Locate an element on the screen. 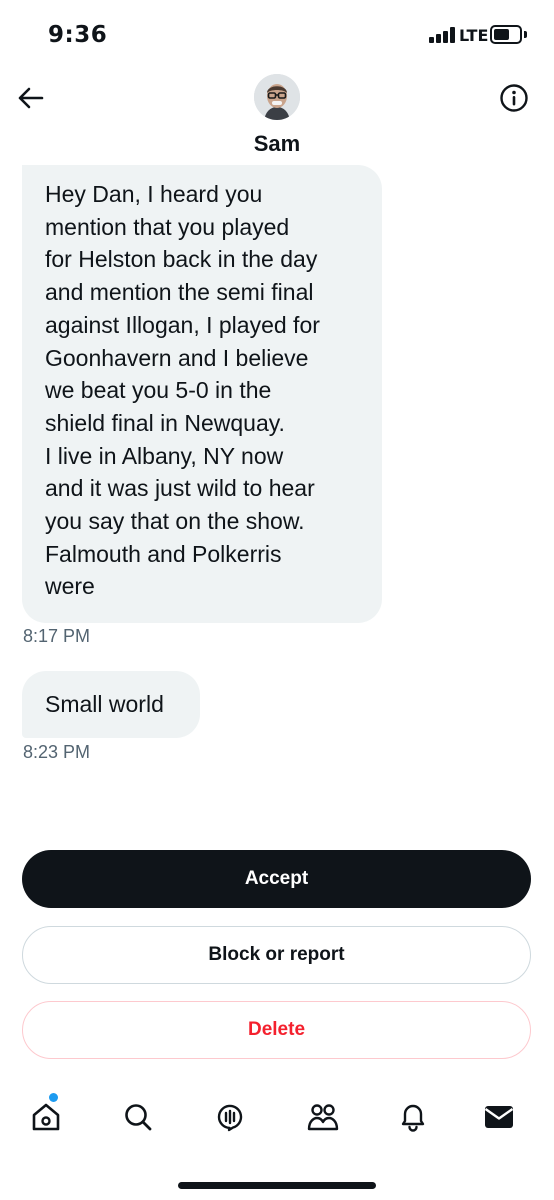 The image size is (554, 1200). info-circle-icon is located at coordinates (514, 98).